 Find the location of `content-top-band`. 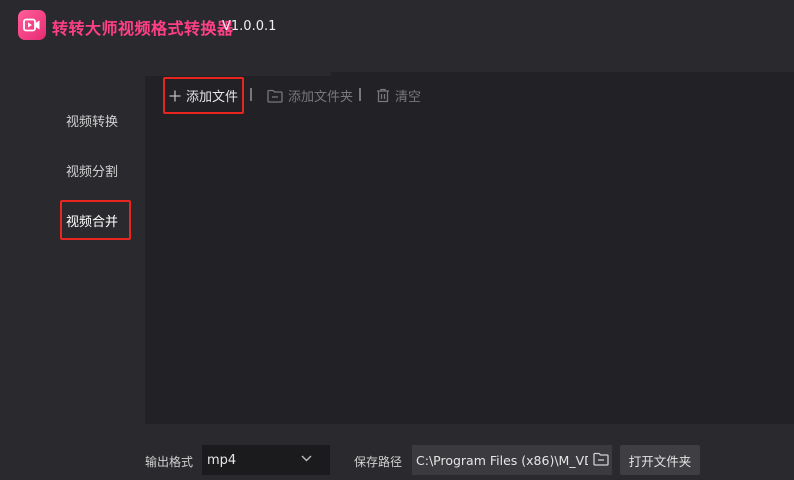

content-top-band is located at coordinates (562, 74).